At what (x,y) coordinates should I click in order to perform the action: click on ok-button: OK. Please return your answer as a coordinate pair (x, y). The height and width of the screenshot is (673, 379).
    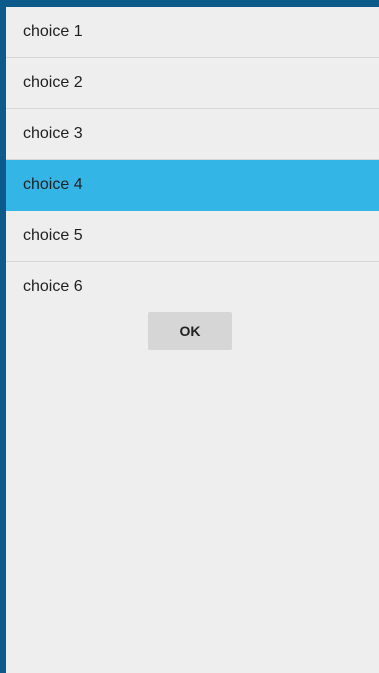
    Looking at the image, I should click on (190, 331).